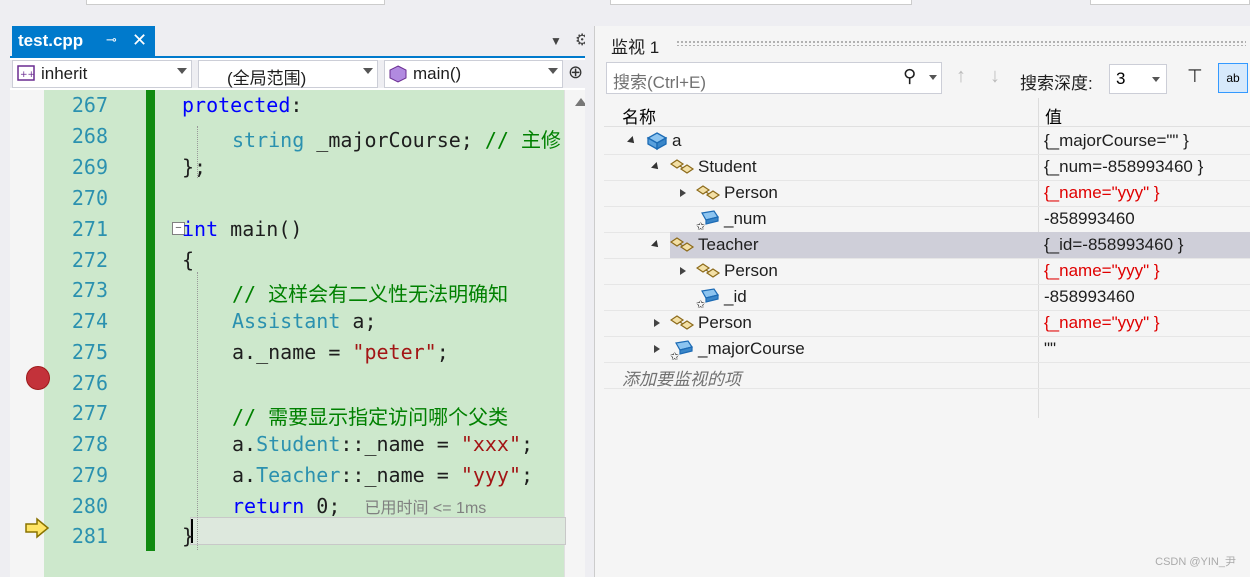  Describe the element at coordinates (89, 198) in the screenshot. I see `line-number: 270` at that location.